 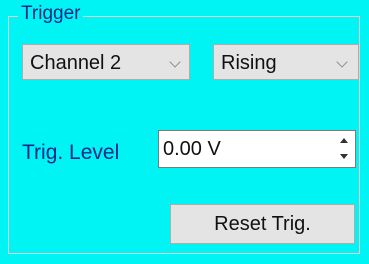 I want to click on trig-level-label: Trig. Level, so click(x=71, y=152).